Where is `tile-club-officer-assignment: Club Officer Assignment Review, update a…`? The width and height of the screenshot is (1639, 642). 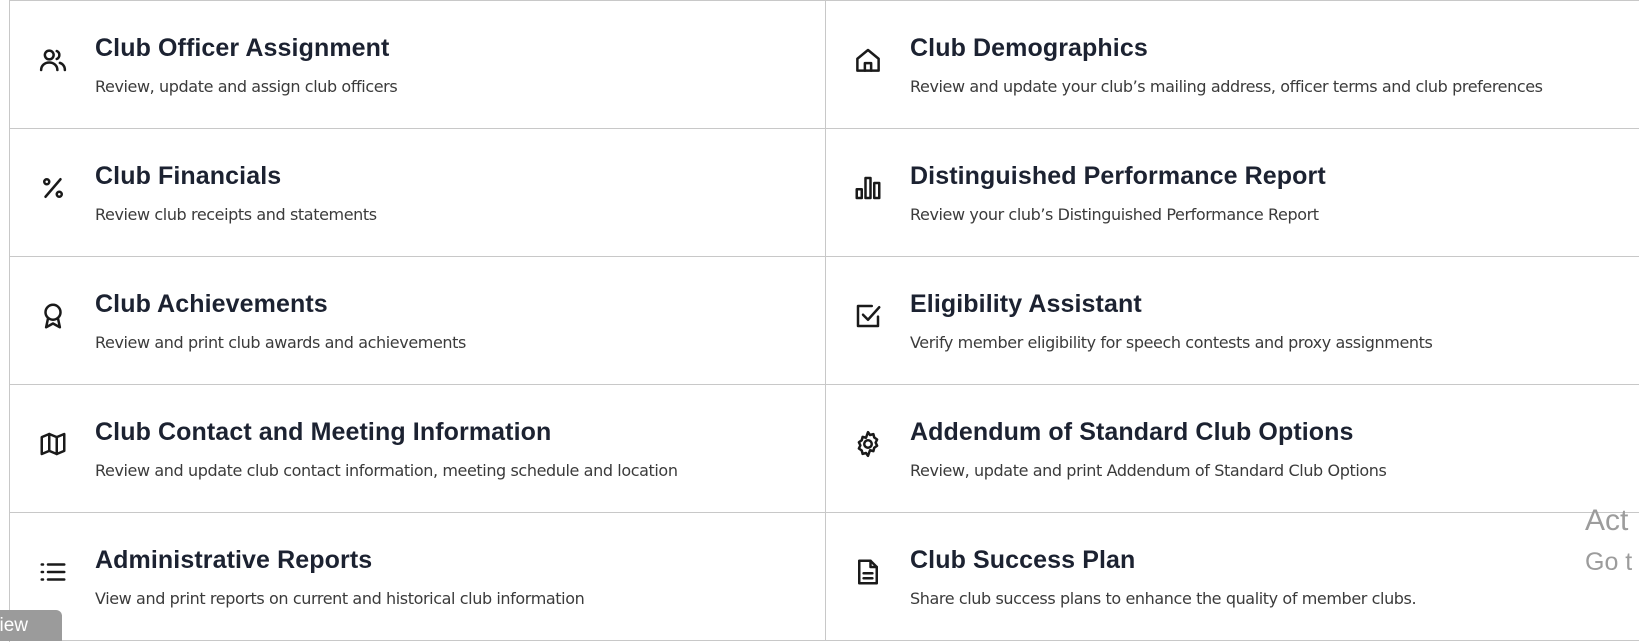 tile-club-officer-assignment: Club Officer Assignment Review, update a… is located at coordinates (418, 65).